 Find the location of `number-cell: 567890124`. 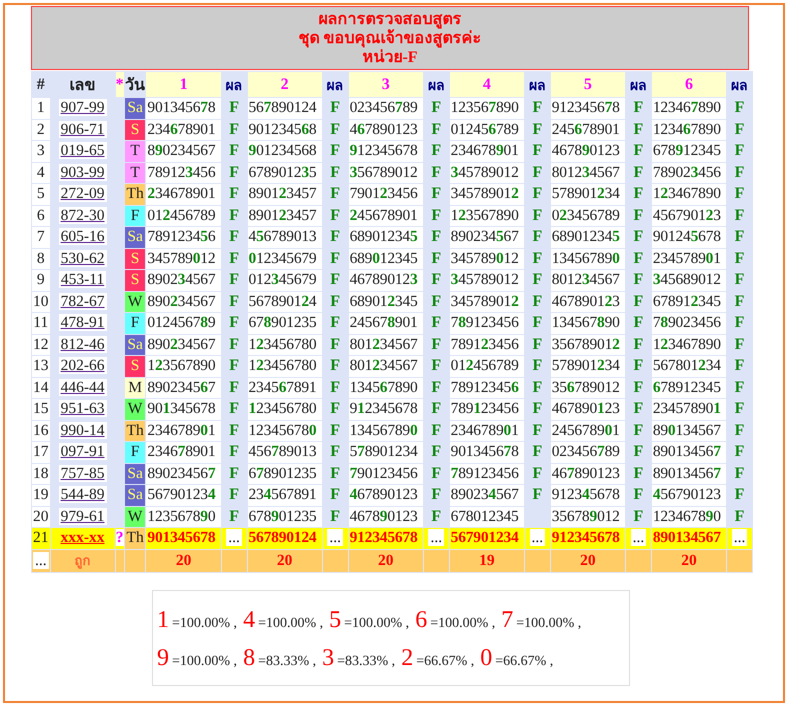

number-cell: 567890124 is located at coordinates (285, 302).